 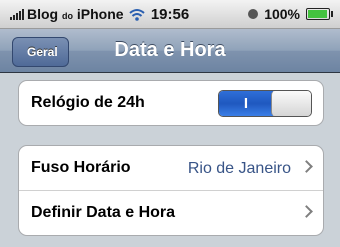 What do you see at coordinates (88, 102) in the screenshot?
I see `clock-24h-label: Relógio de 24h` at bounding box center [88, 102].